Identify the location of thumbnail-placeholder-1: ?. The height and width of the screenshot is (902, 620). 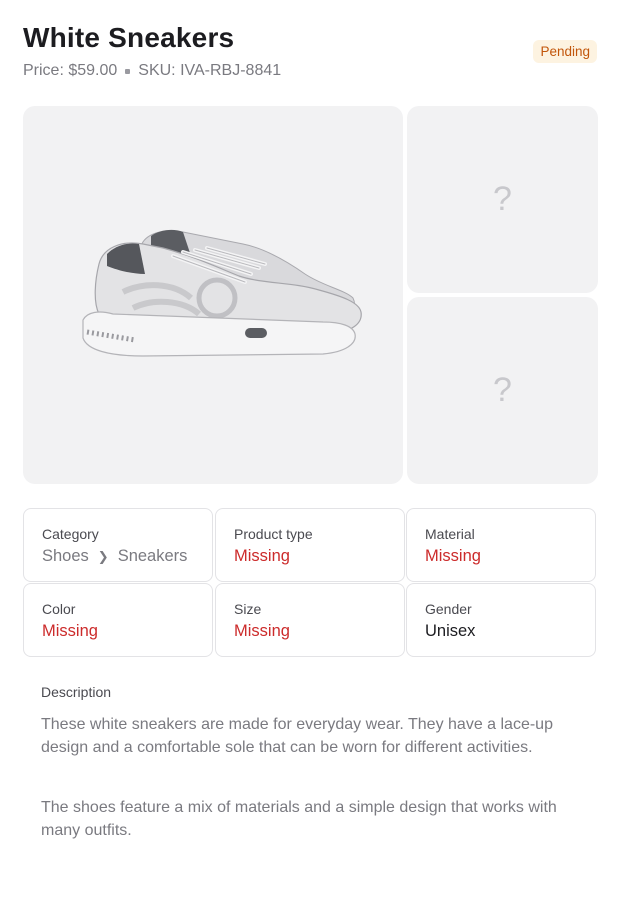
(502, 199).